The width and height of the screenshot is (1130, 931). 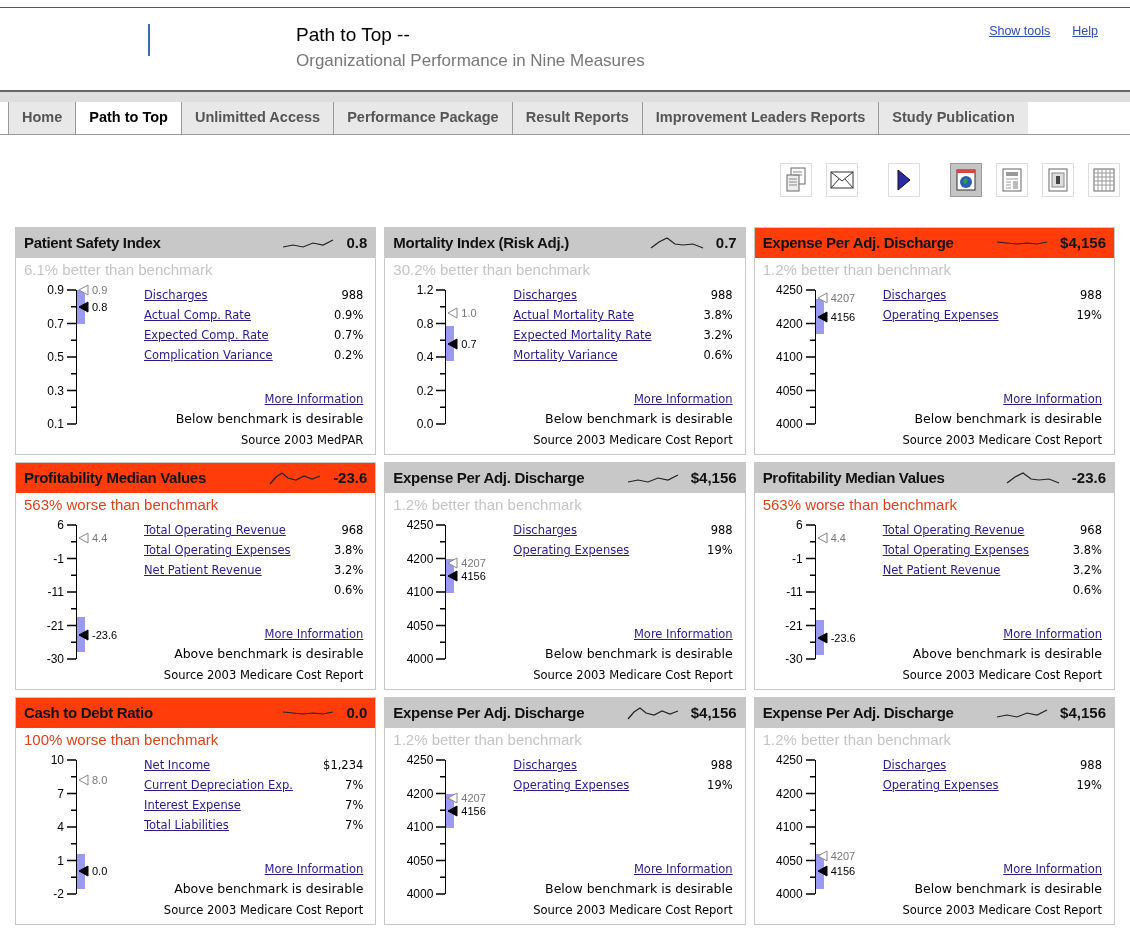 What do you see at coordinates (302, 440) in the screenshot?
I see `source-note: Source 2003 MedPAR` at bounding box center [302, 440].